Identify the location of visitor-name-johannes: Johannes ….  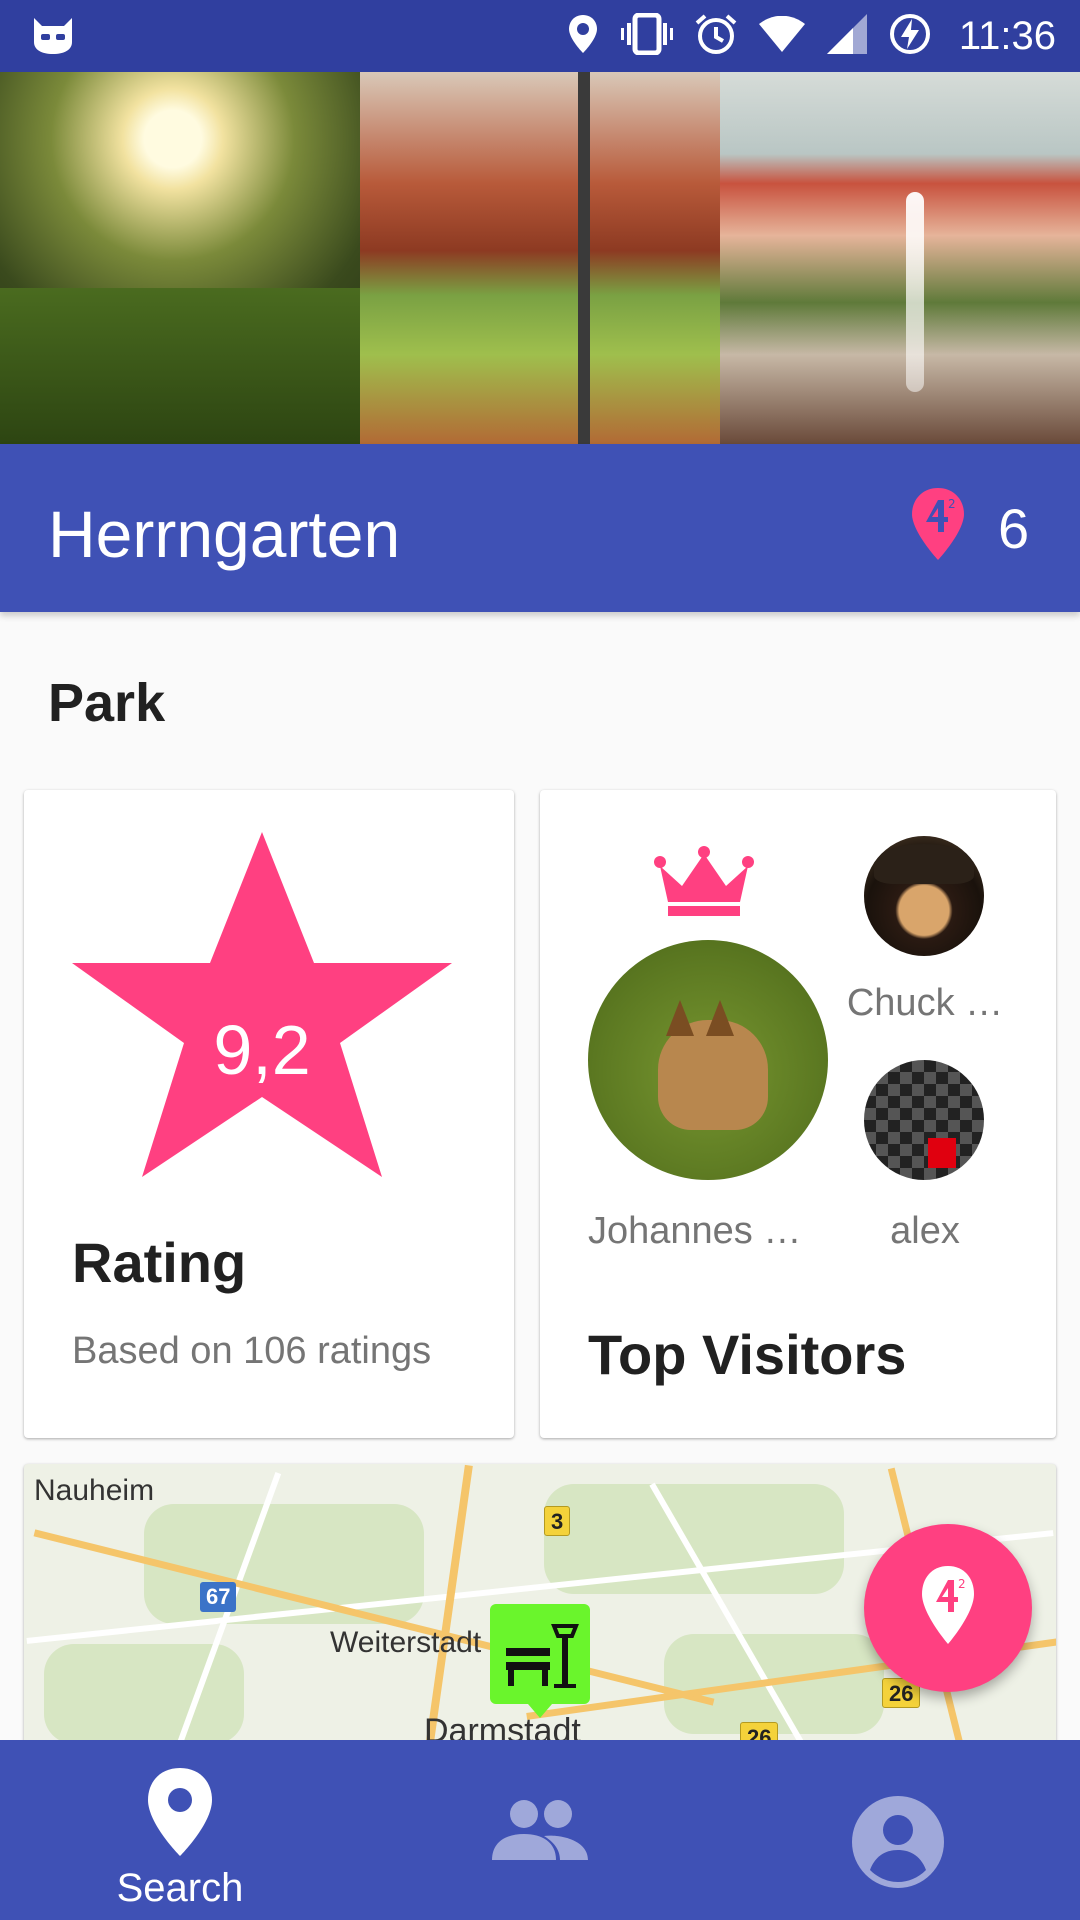
(695, 1231).